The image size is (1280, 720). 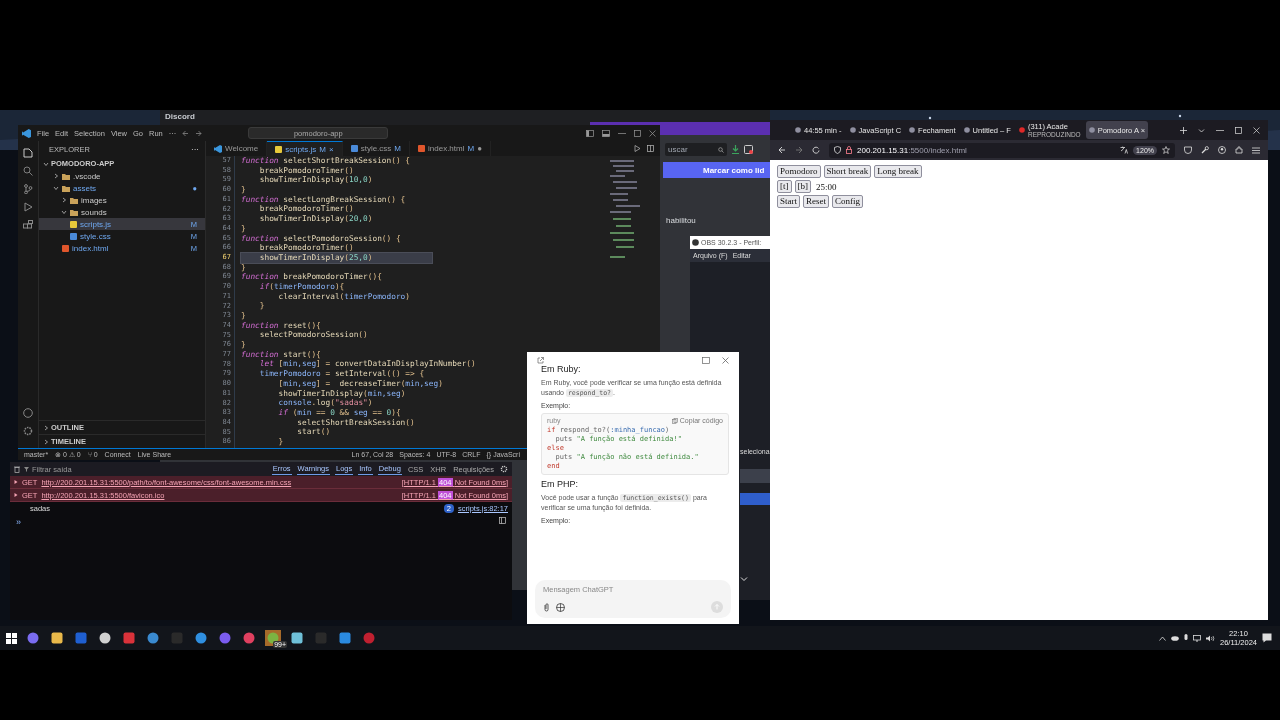 I want to click on session-button: Short break, so click(x=847, y=171).